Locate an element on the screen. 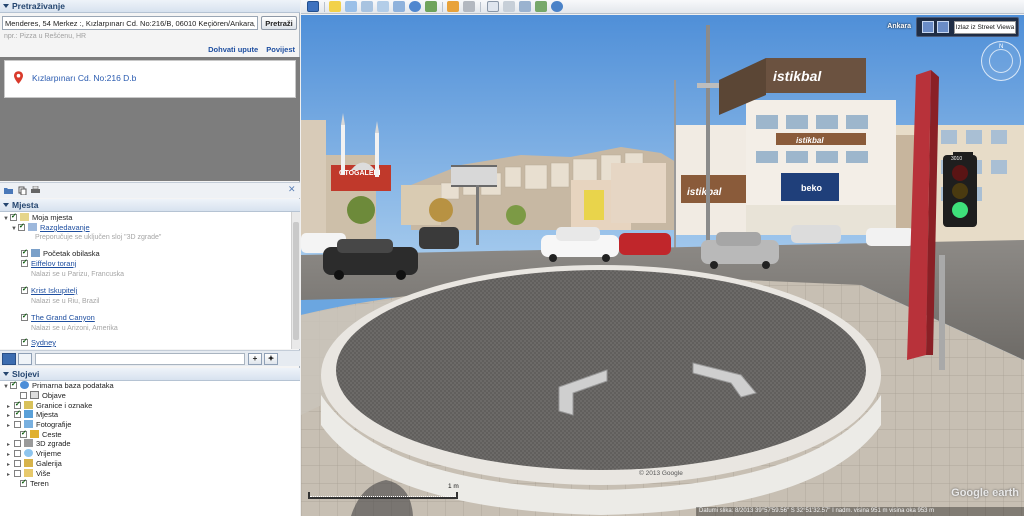  street-view-controls: Izlaz iz Street Viewa is located at coordinates (967, 27).